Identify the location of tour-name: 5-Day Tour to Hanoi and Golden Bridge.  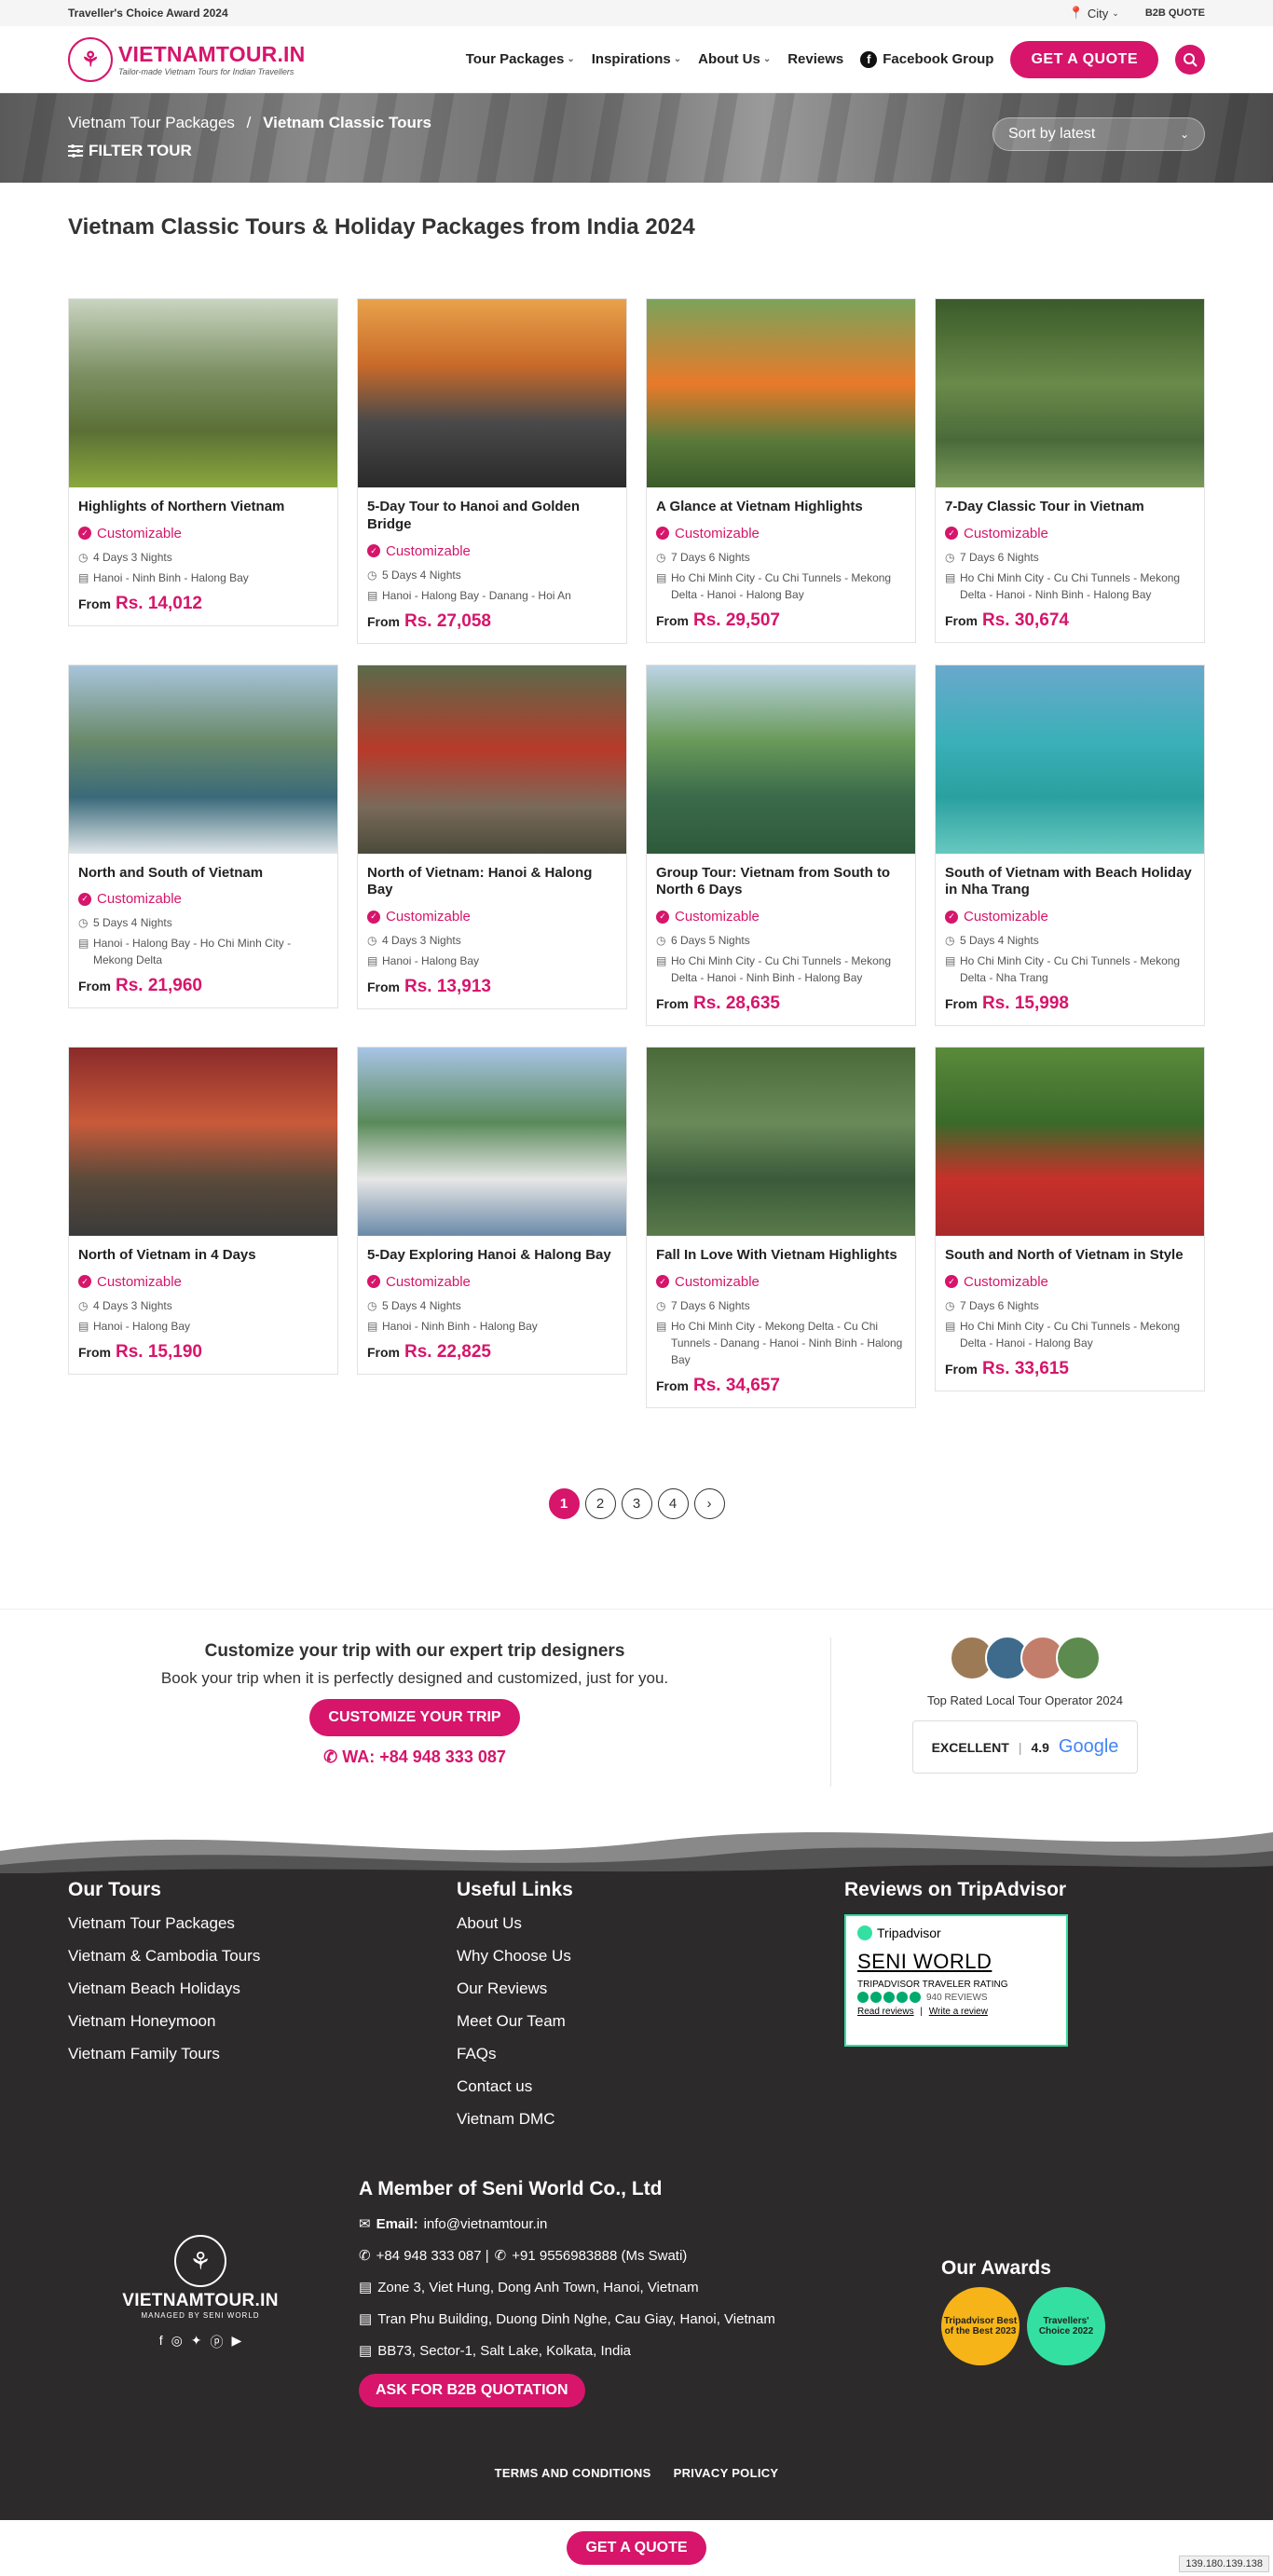
(492, 516).